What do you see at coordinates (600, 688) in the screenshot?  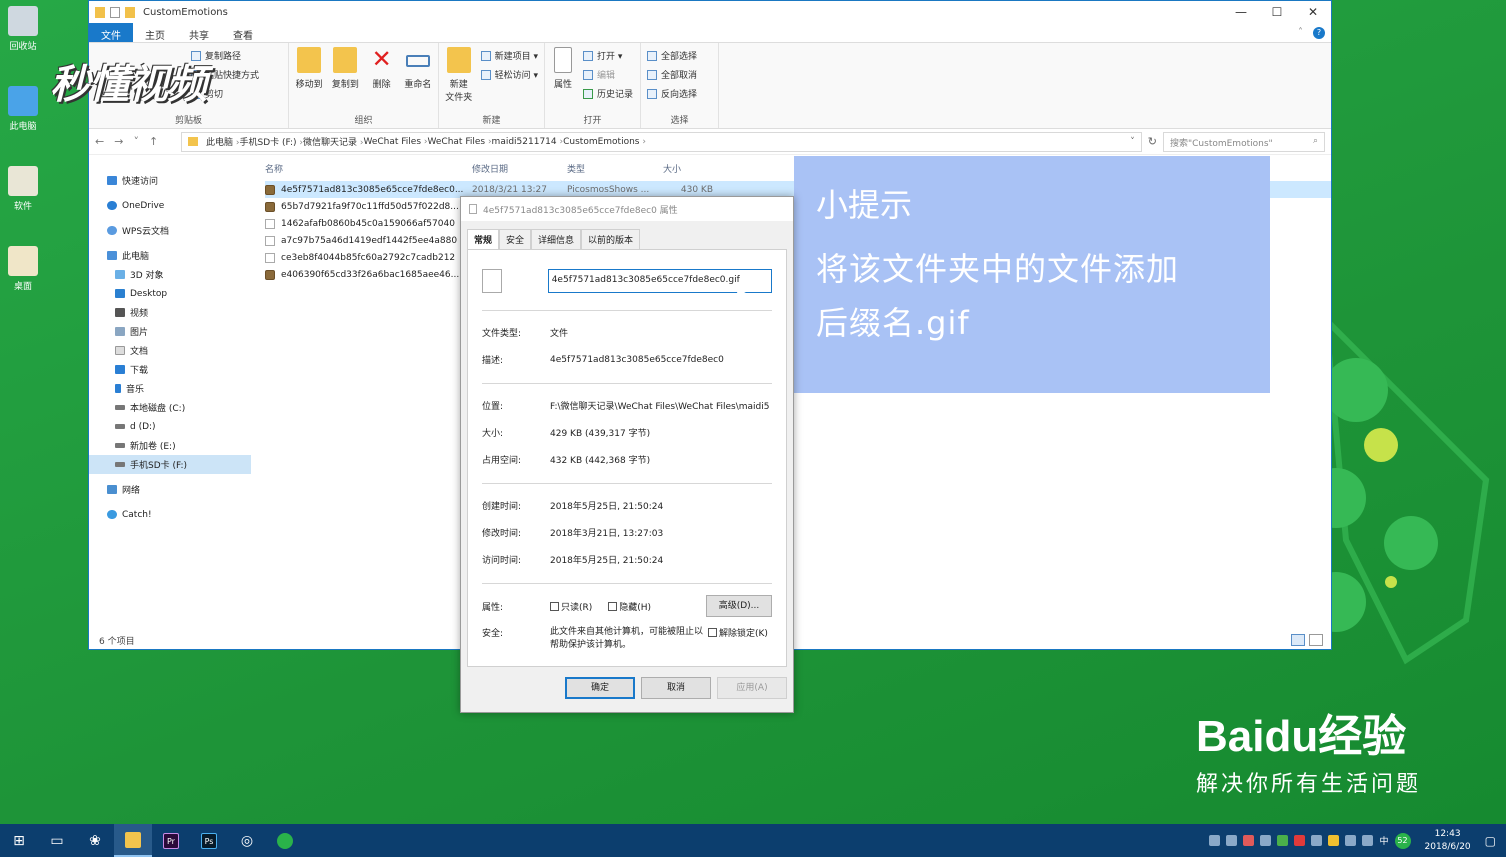 I see `ok-button: 确定` at bounding box center [600, 688].